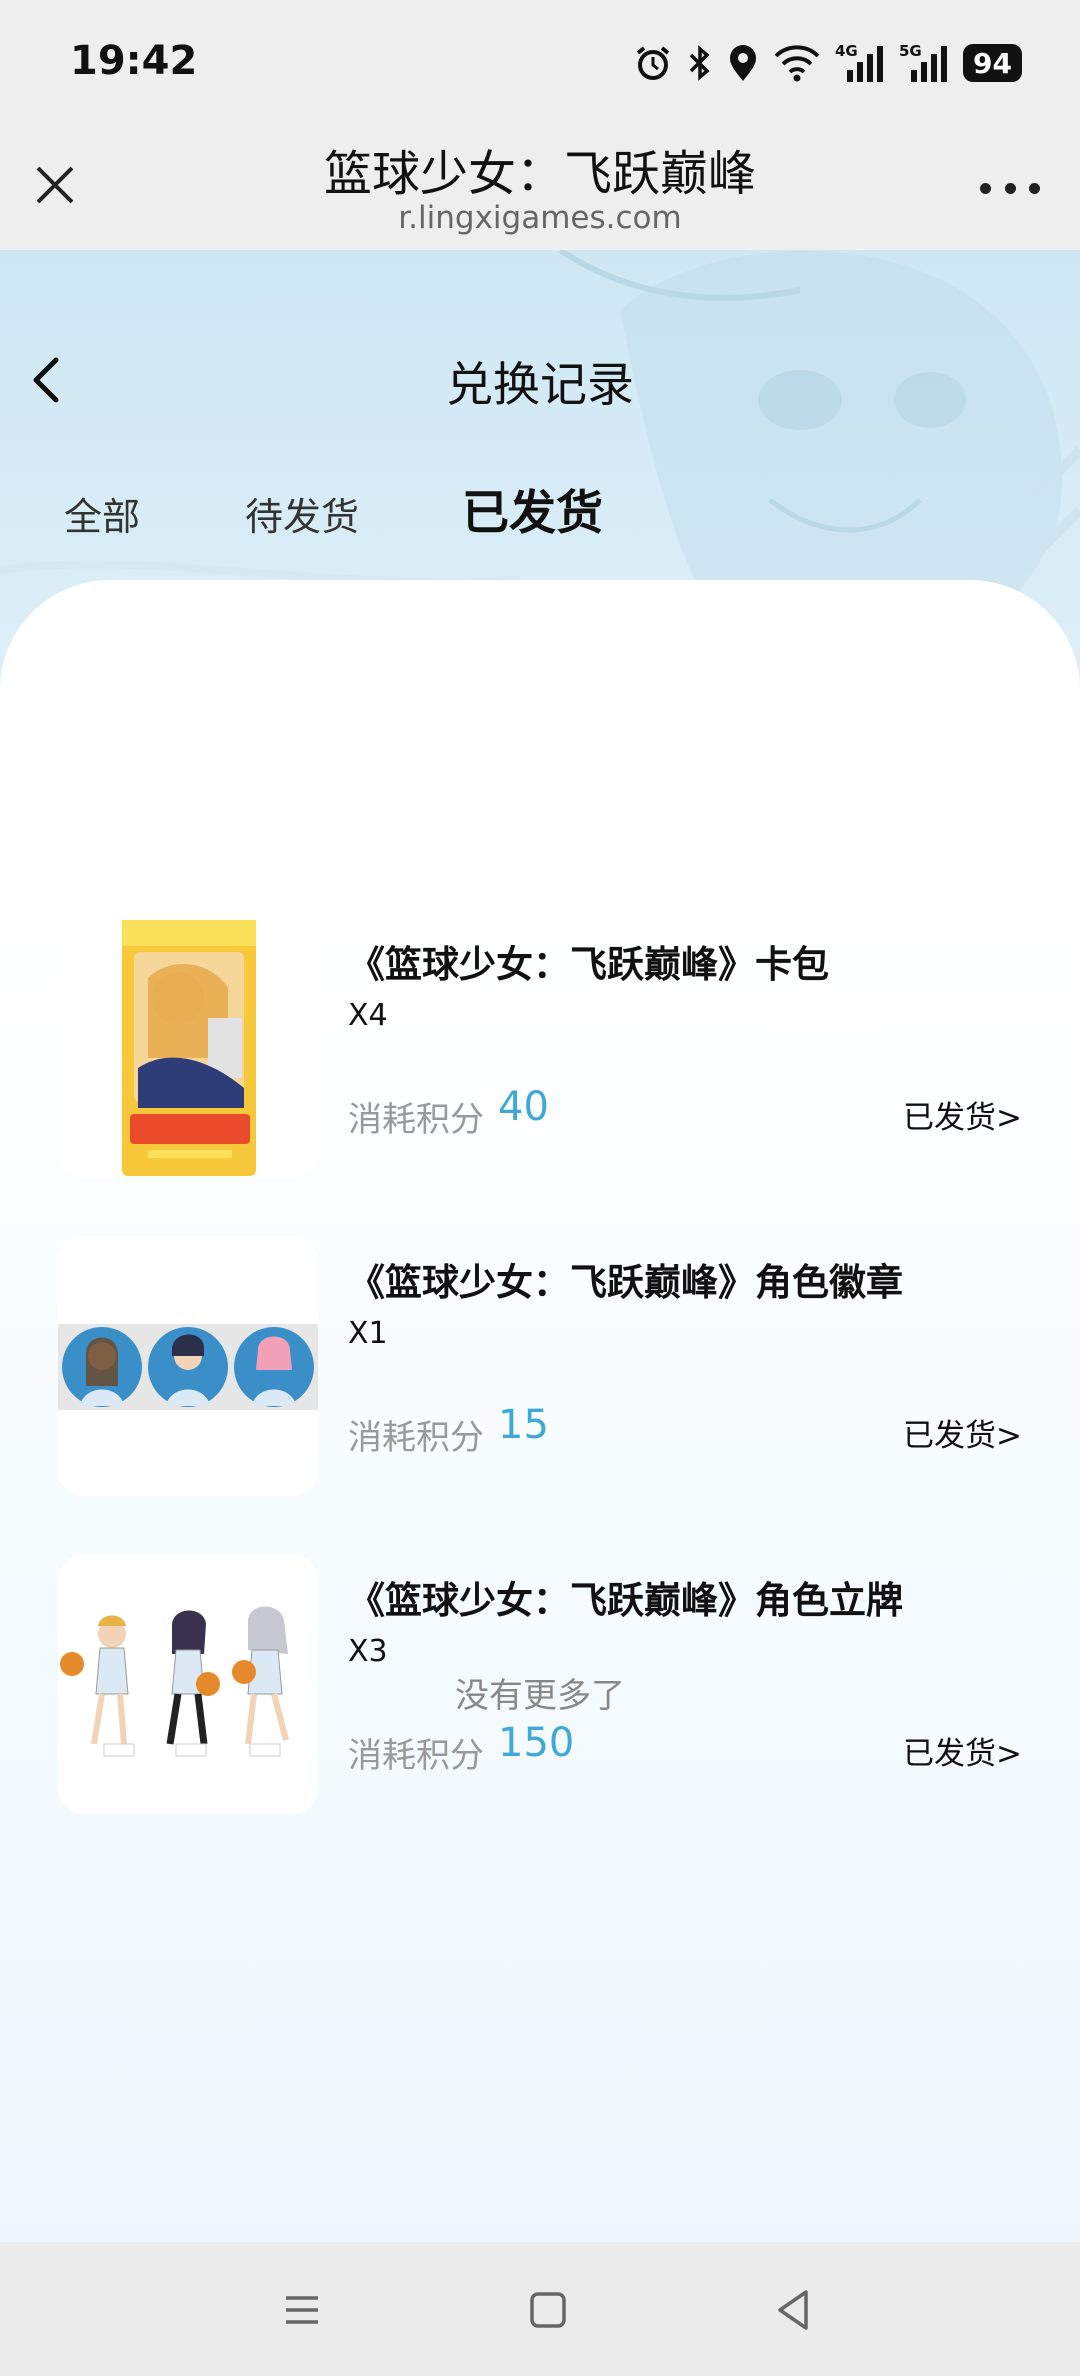  What do you see at coordinates (846, 51) in the screenshot?
I see `net-4g-label: 4G` at bounding box center [846, 51].